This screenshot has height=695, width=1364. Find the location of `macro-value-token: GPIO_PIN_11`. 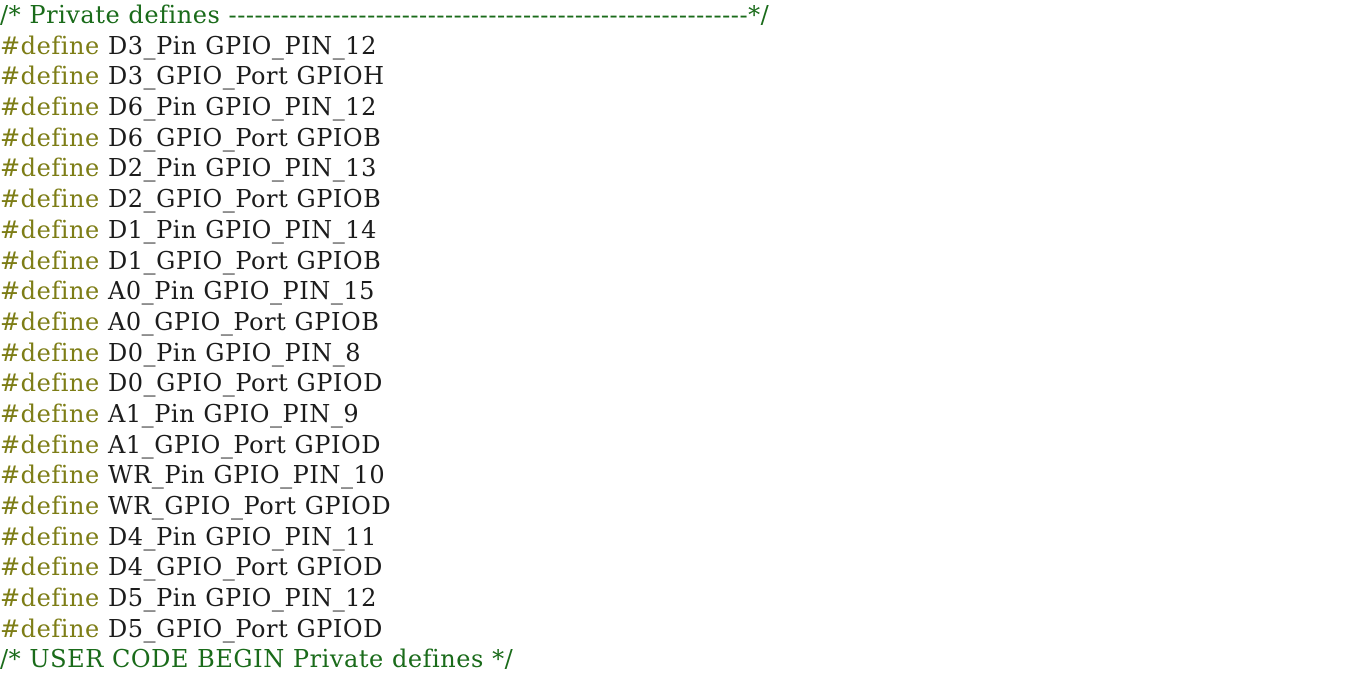

macro-value-token: GPIO_PIN_11 is located at coordinates (291, 536).